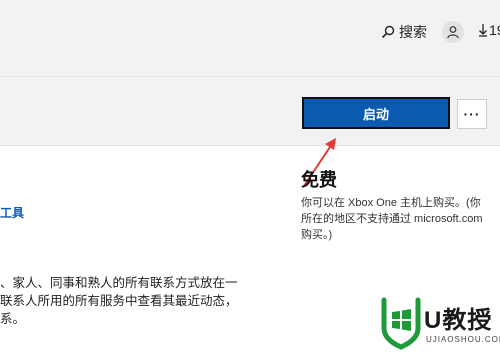 Image resolution: width=500 pixels, height=354 pixels. What do you see at coordinates (413, 32) in the screenshot?
I see `search-label: 搜索` at bounding box center [413, 32].